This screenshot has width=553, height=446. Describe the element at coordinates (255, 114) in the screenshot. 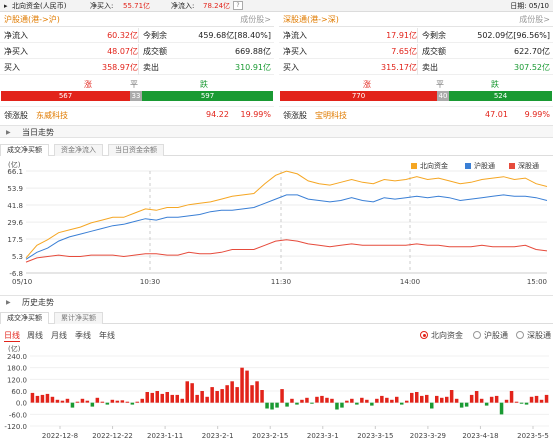

I see `leading-stock-change: 19.99%` at that location.